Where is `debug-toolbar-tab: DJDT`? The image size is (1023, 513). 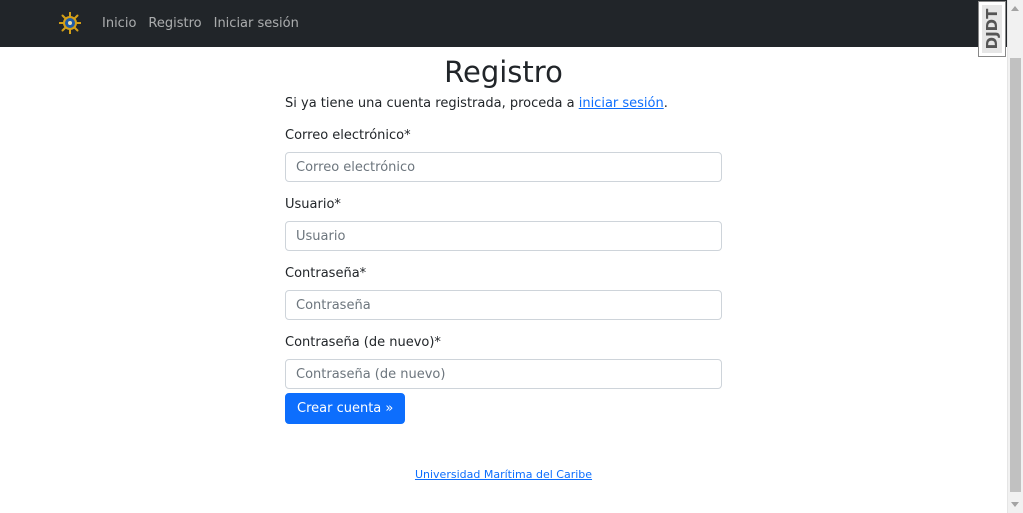
debug-toolbar-tab: DJDT is located at coordinates (992, 29).